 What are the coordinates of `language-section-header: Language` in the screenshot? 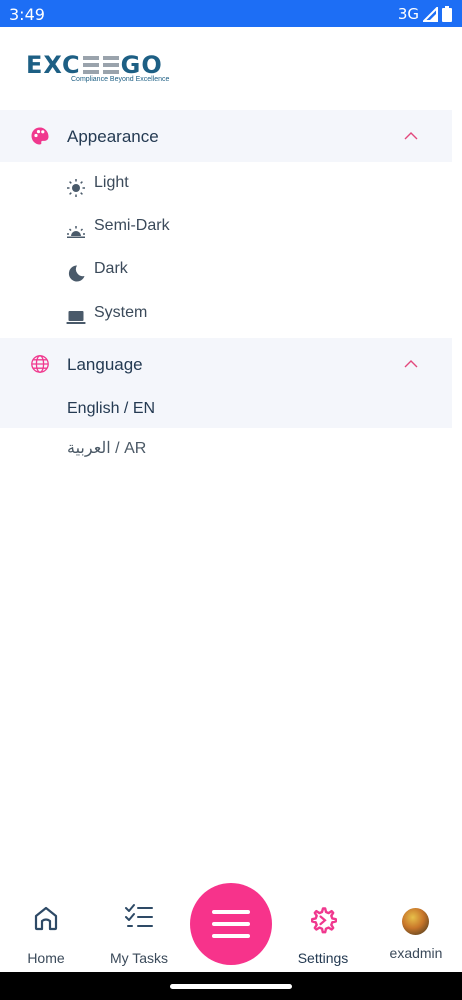 It's located at (226, 364).